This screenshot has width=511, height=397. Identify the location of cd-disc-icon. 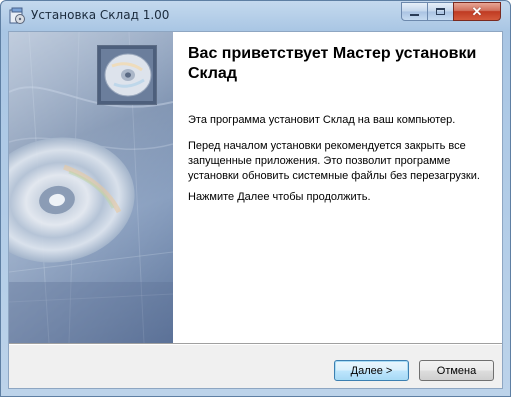
(127, 75).